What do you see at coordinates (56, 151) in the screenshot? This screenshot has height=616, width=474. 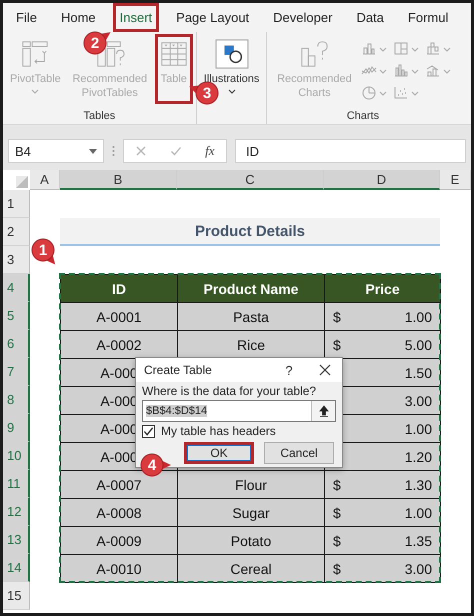 I see `name-box: B4` at bounding box center [56, 151].